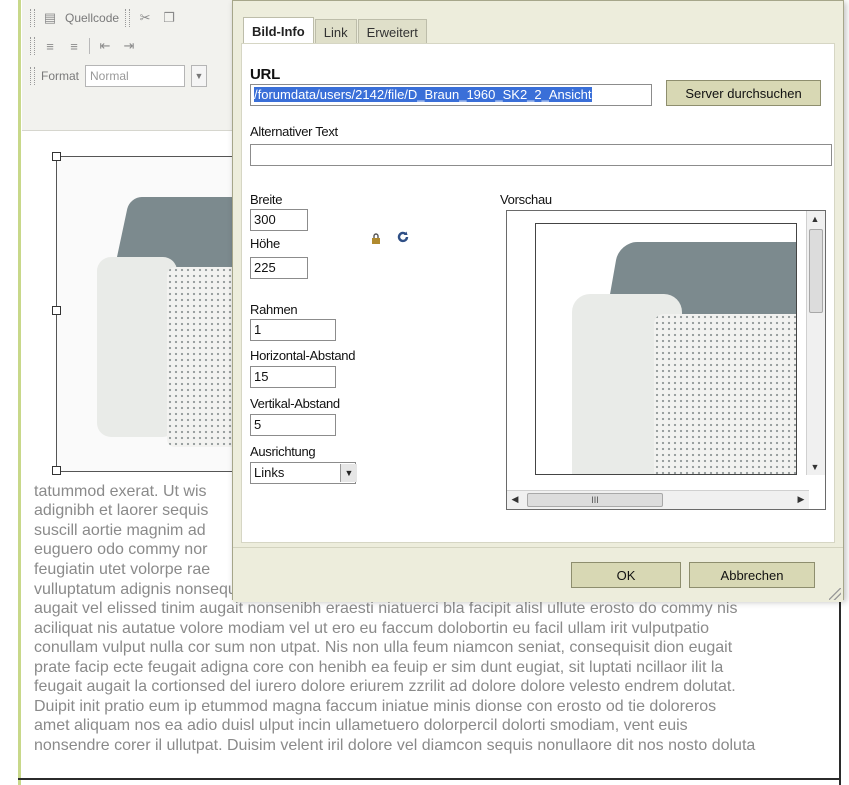 The width and height of the screenshot is (849, 785). What do you see at coordinates (293, 425) in the screenshot?
I see `vspace-input: 5` at bounding box center [293, 425].